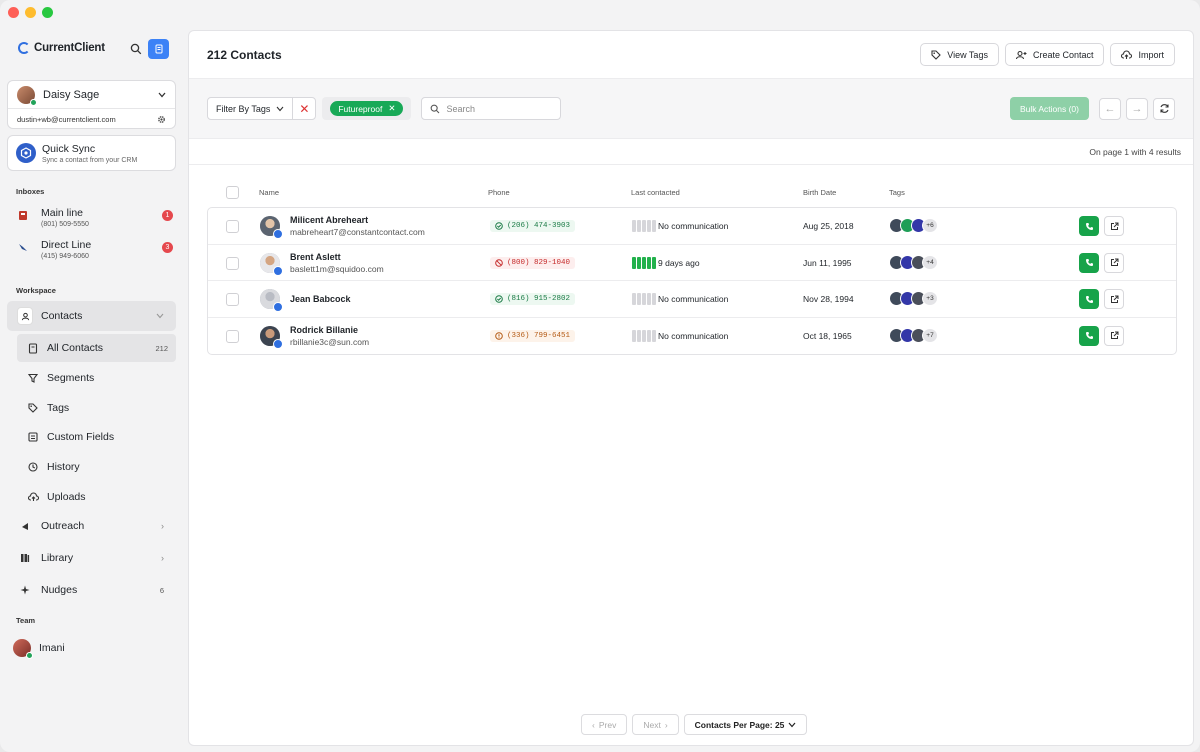 This screenshot has height=752, width=1200. What do you see at coordinates (33, 497) in the screenshot?
I see `cloud-upload-icon` at bounding box center [33, 497].